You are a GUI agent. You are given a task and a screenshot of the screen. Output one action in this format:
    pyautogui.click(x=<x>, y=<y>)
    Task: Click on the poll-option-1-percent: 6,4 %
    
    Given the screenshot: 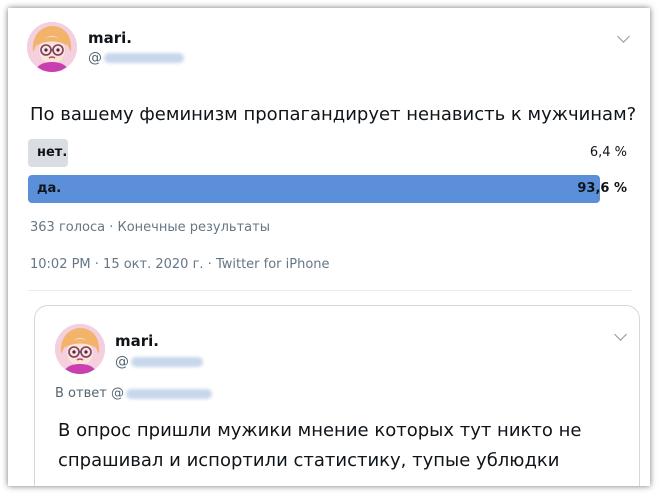 What is the action you would take?
    pyautogui.click(x=608, y=152)
    